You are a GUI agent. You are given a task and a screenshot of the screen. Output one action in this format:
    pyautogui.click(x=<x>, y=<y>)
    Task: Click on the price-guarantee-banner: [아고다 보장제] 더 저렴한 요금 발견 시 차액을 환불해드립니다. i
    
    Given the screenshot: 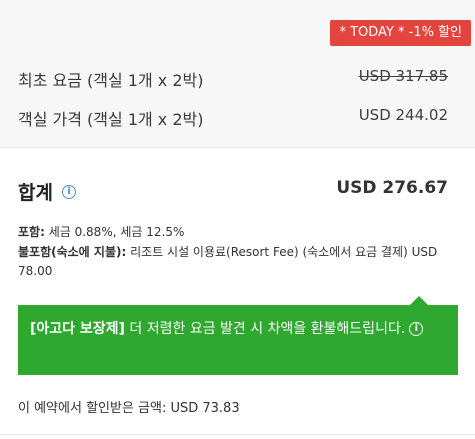 What is the action you would take?
    pyautogui.click(x=238, y=340)
    